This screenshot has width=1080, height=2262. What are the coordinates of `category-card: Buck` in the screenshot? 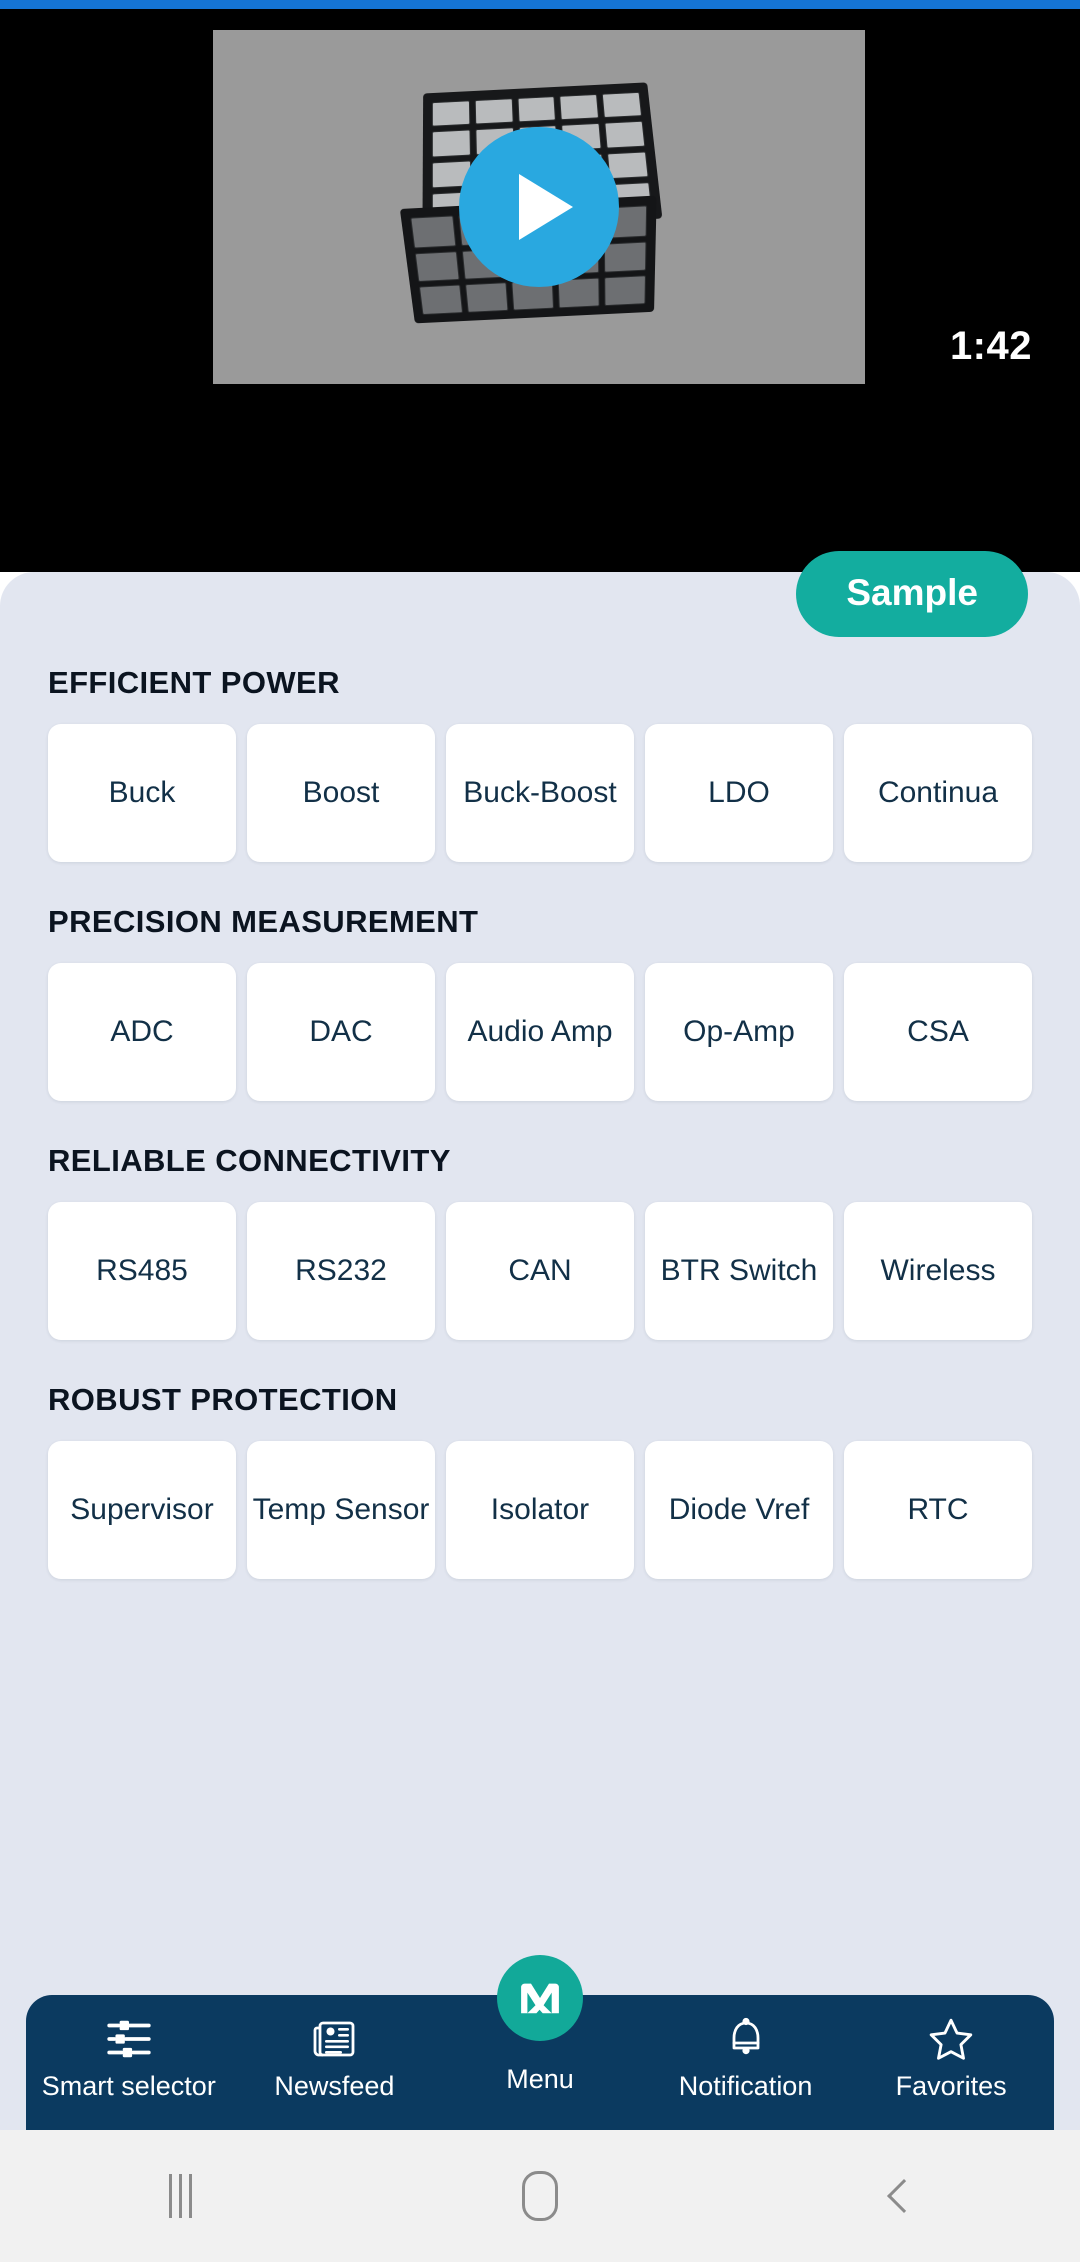 It's located at (142, 793).